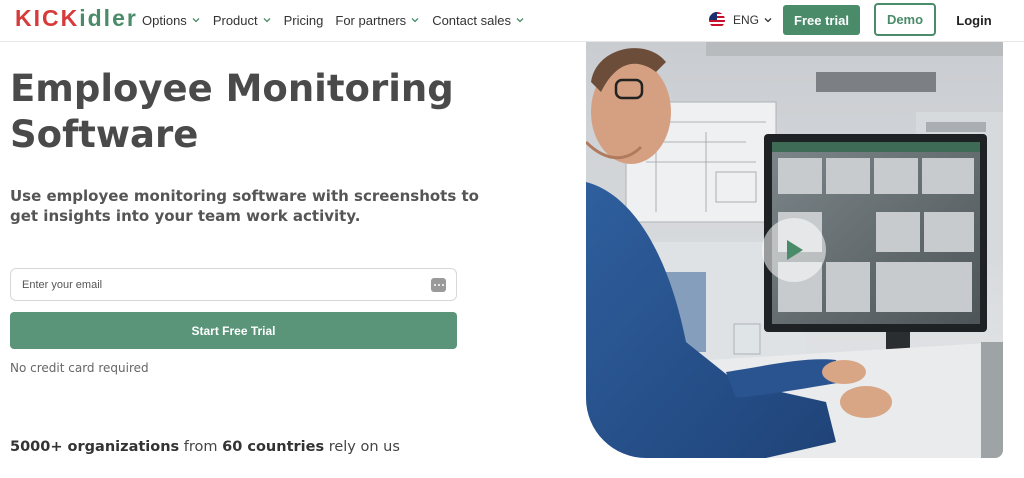 The width and height of the screenshot is (1024, 478). I want to click on play-icon, so click(795, 250).